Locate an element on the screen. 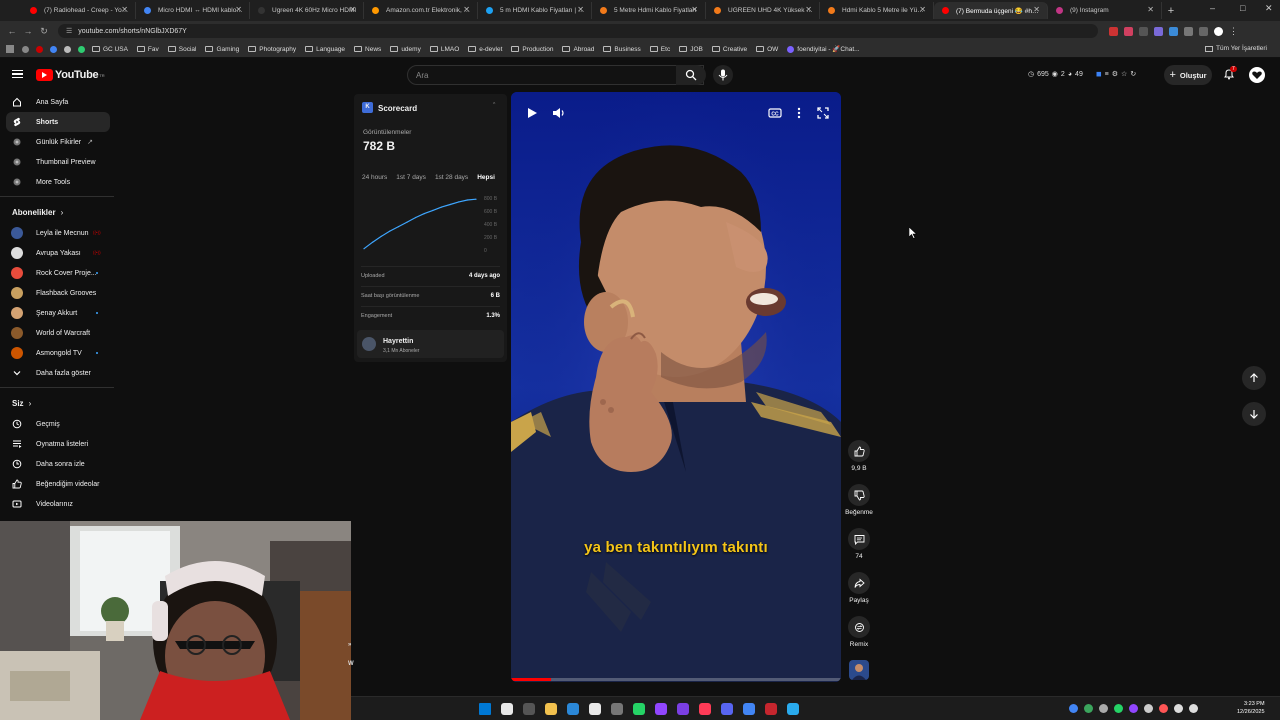 The height and width of the screenshot is (720, 1280). fullscreen-button is located at coordinates (823, 113).